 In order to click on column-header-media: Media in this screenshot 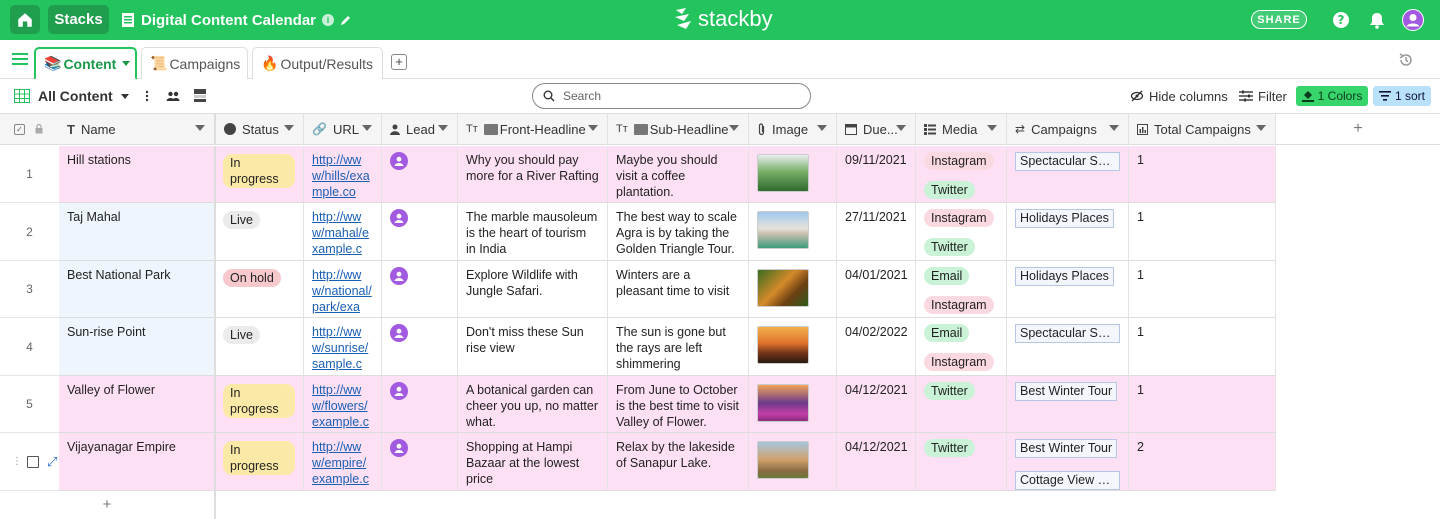, I will do `click(961, 129)`.